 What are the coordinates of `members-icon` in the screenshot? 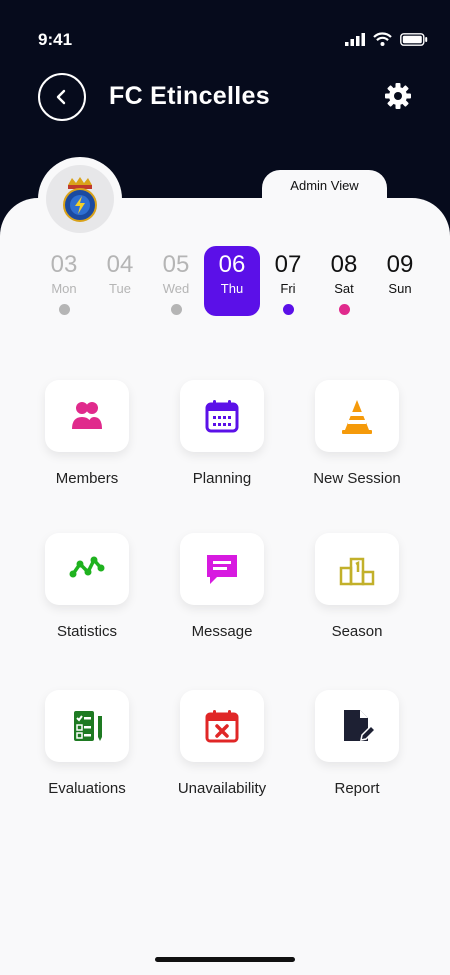 It's located at (87, 415).